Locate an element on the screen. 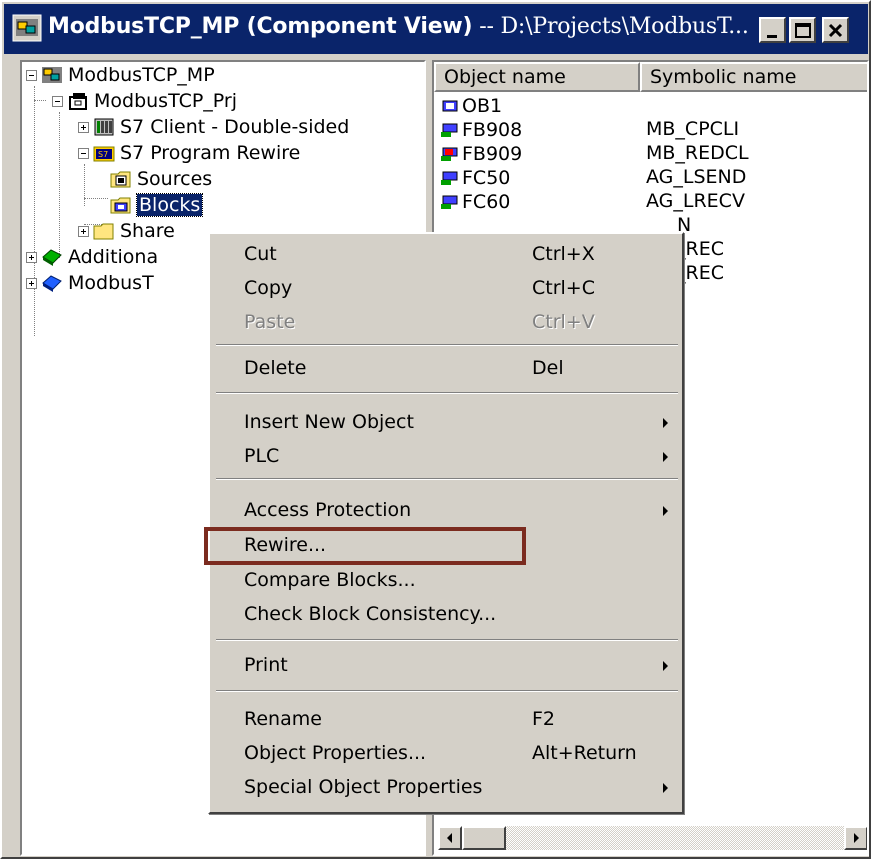 The height and width of the screenshot is (859, 871). menu-item-copy: Copy Ctrl+C is located at coordinates (447, 289).